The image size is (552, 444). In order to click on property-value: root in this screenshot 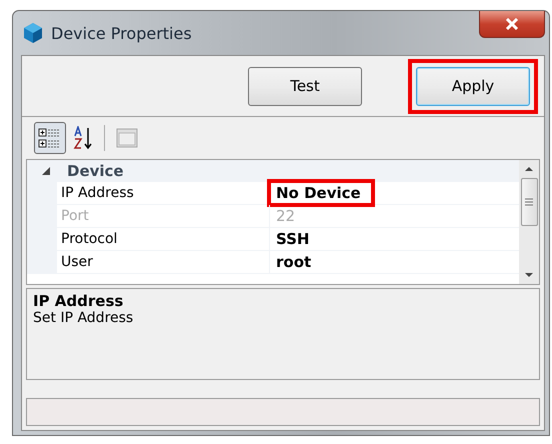, I will do `click(291, 262)`.